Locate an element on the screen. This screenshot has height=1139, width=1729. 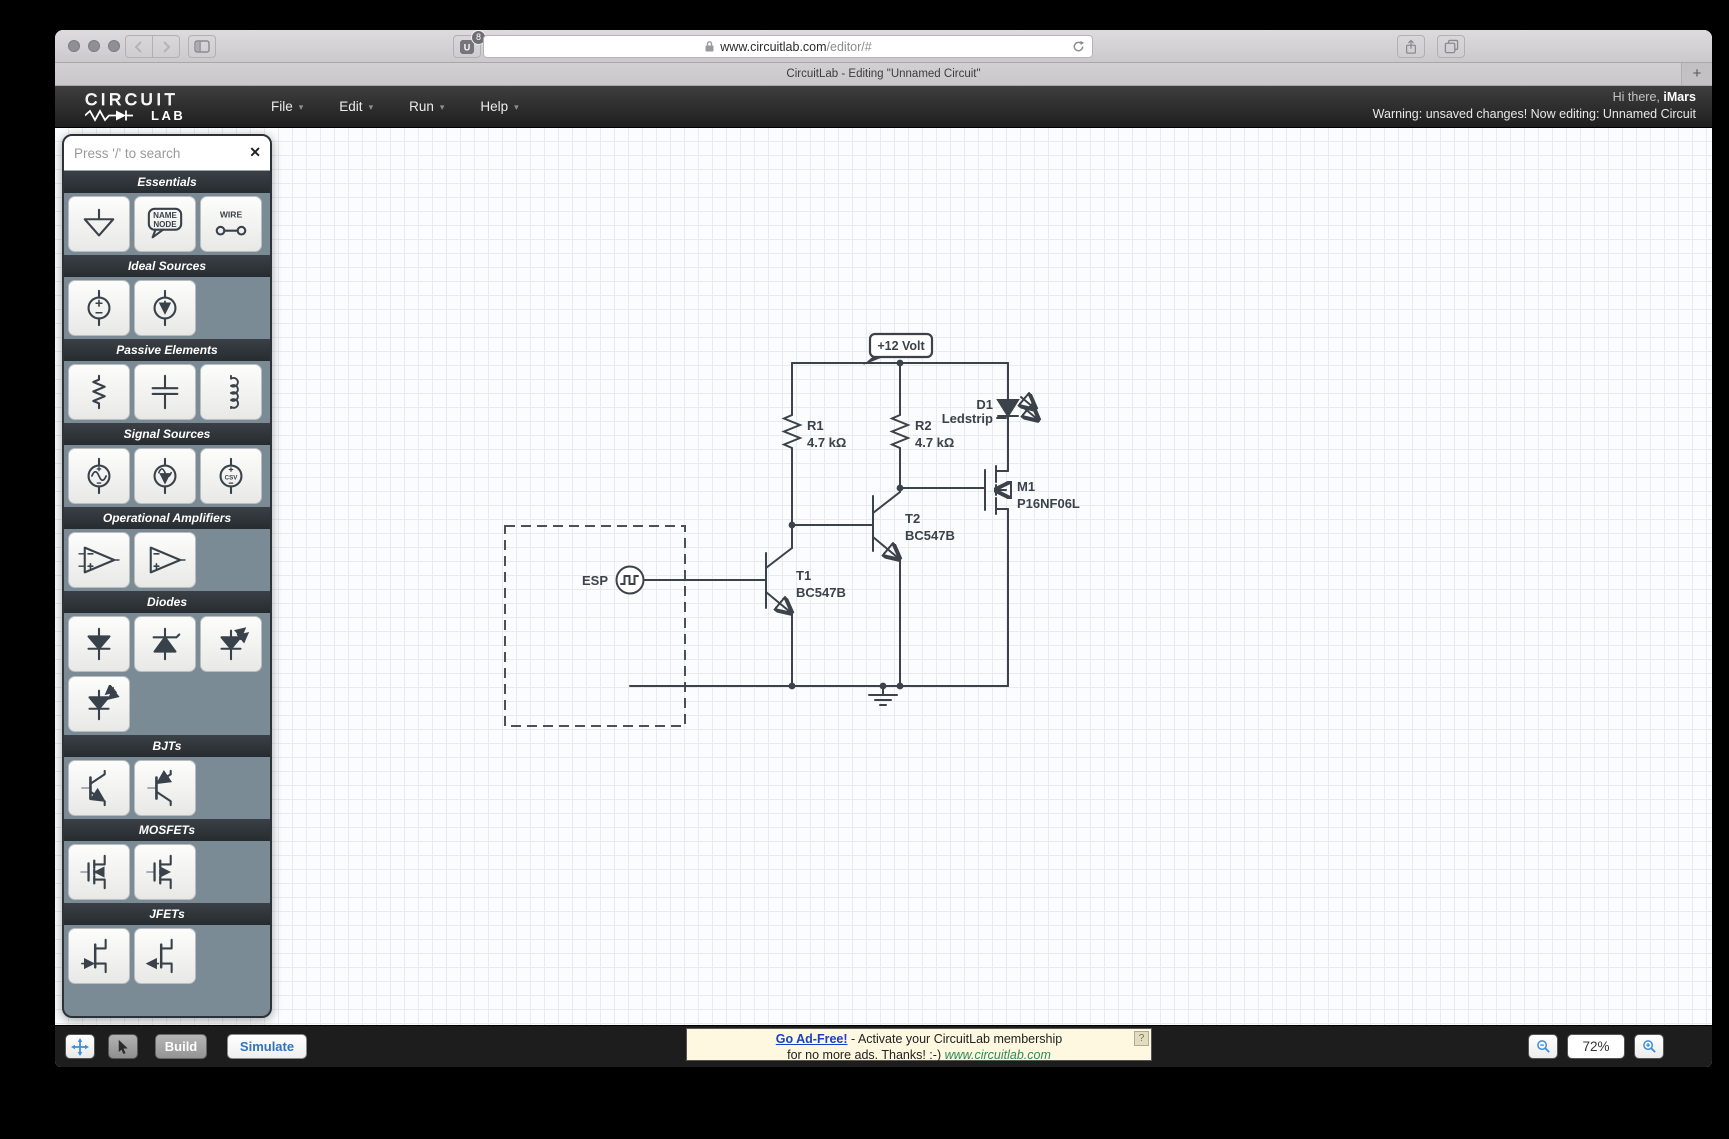
palette-ground is located at coordinates (99, 224).